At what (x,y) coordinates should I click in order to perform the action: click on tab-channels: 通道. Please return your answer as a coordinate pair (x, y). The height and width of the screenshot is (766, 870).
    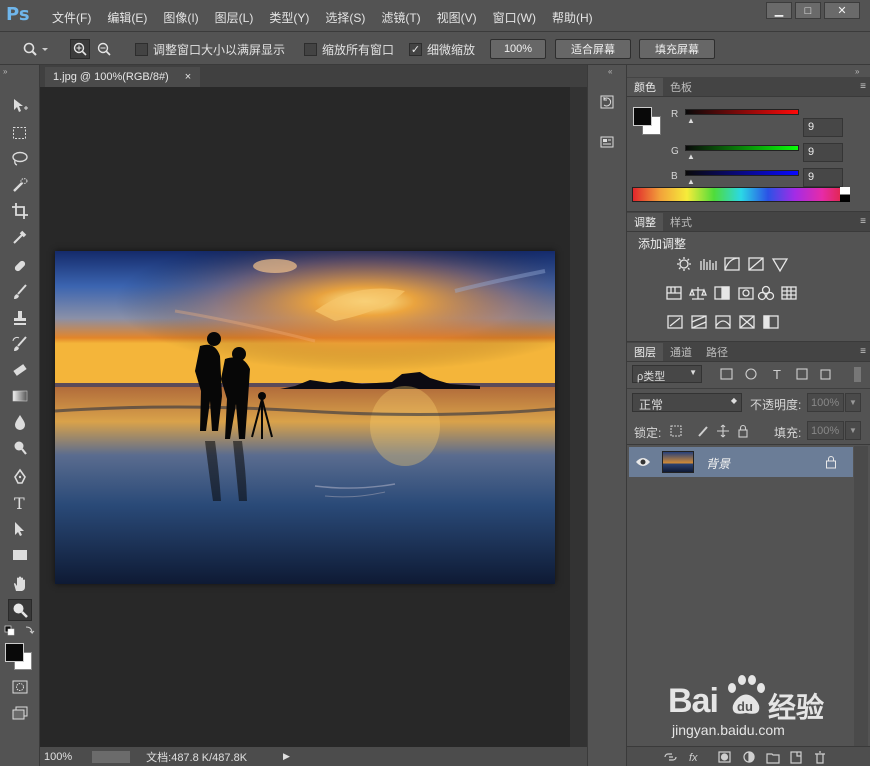
    Looking at the image, I should click on (681, 352).